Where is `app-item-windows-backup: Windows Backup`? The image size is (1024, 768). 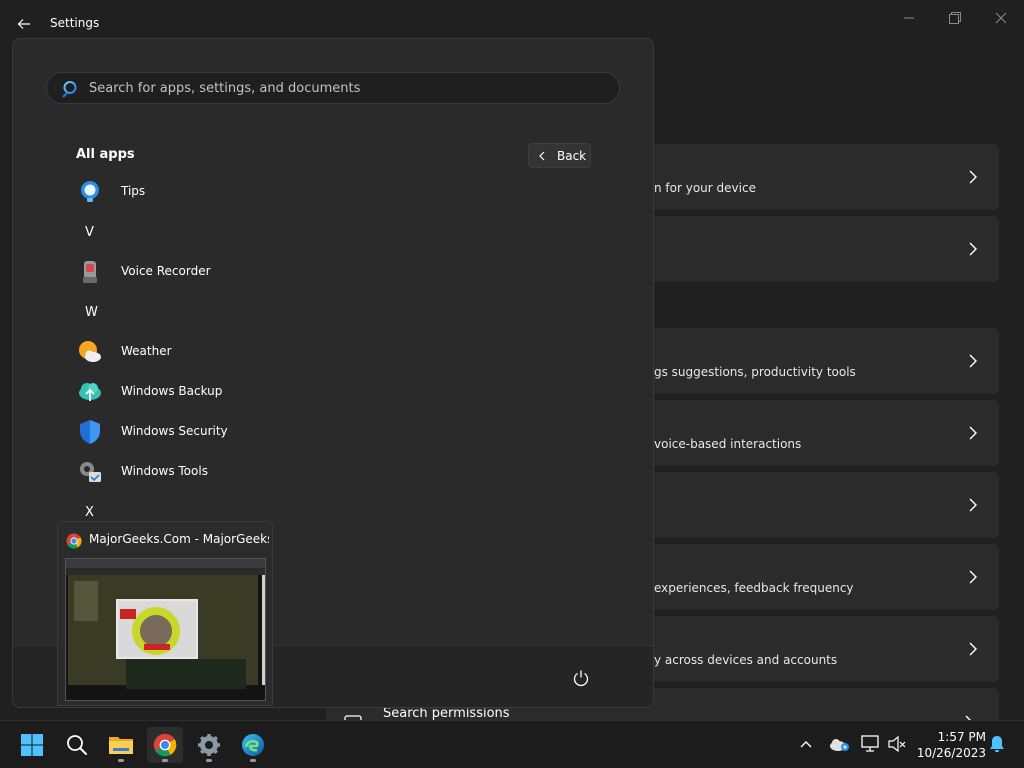
app-item-windows-backup: Windows Backup is located at coordinates (353, 392).